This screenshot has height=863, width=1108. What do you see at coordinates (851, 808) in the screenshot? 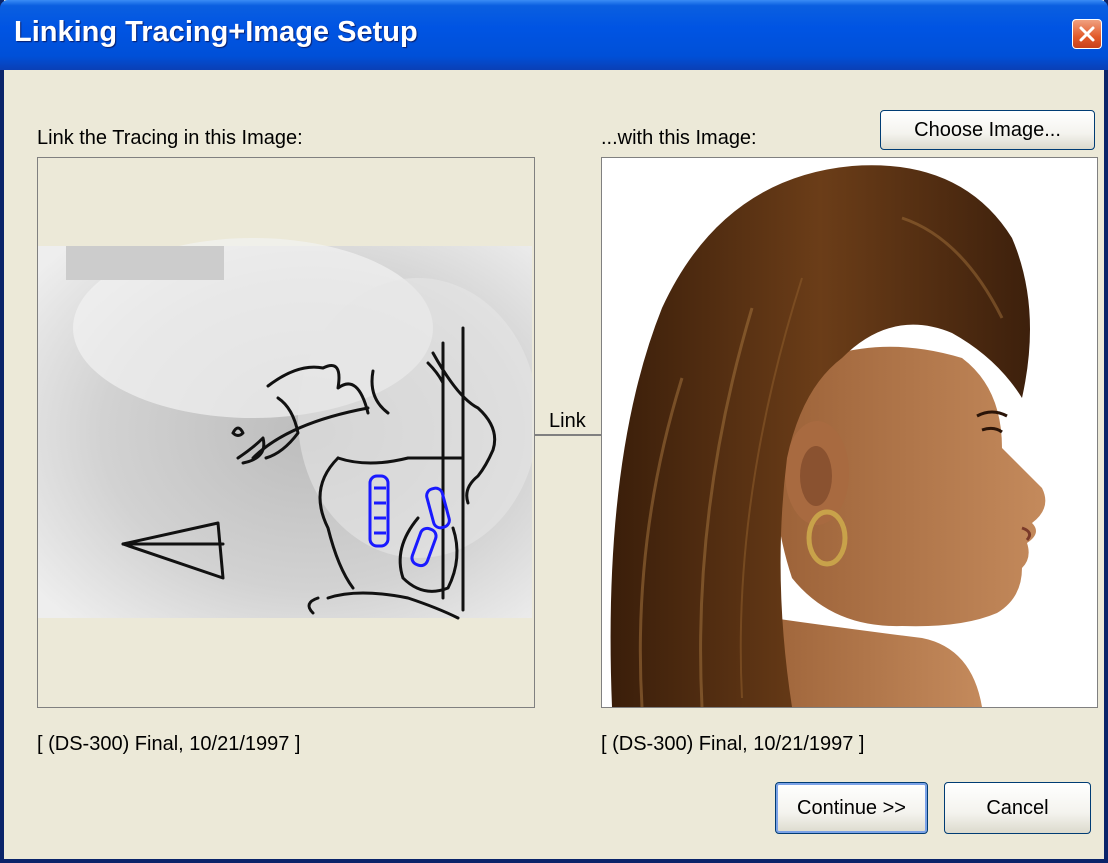
I see `continue-button: Continue >>` at bounding box center [851, 808].